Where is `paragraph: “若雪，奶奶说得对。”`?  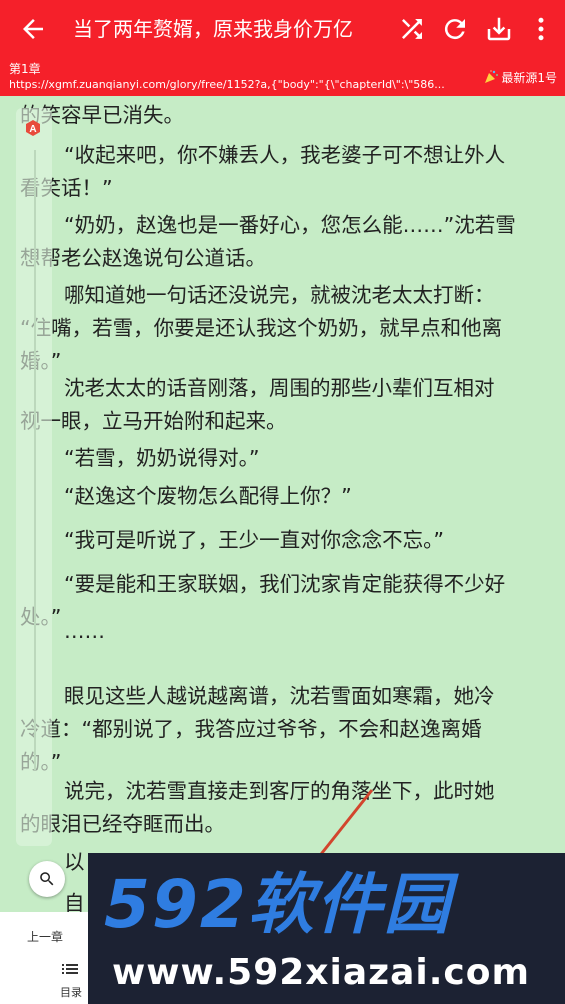 paragraph: “若雪，奶奶说得对。” is located at coordinates (283, 458).